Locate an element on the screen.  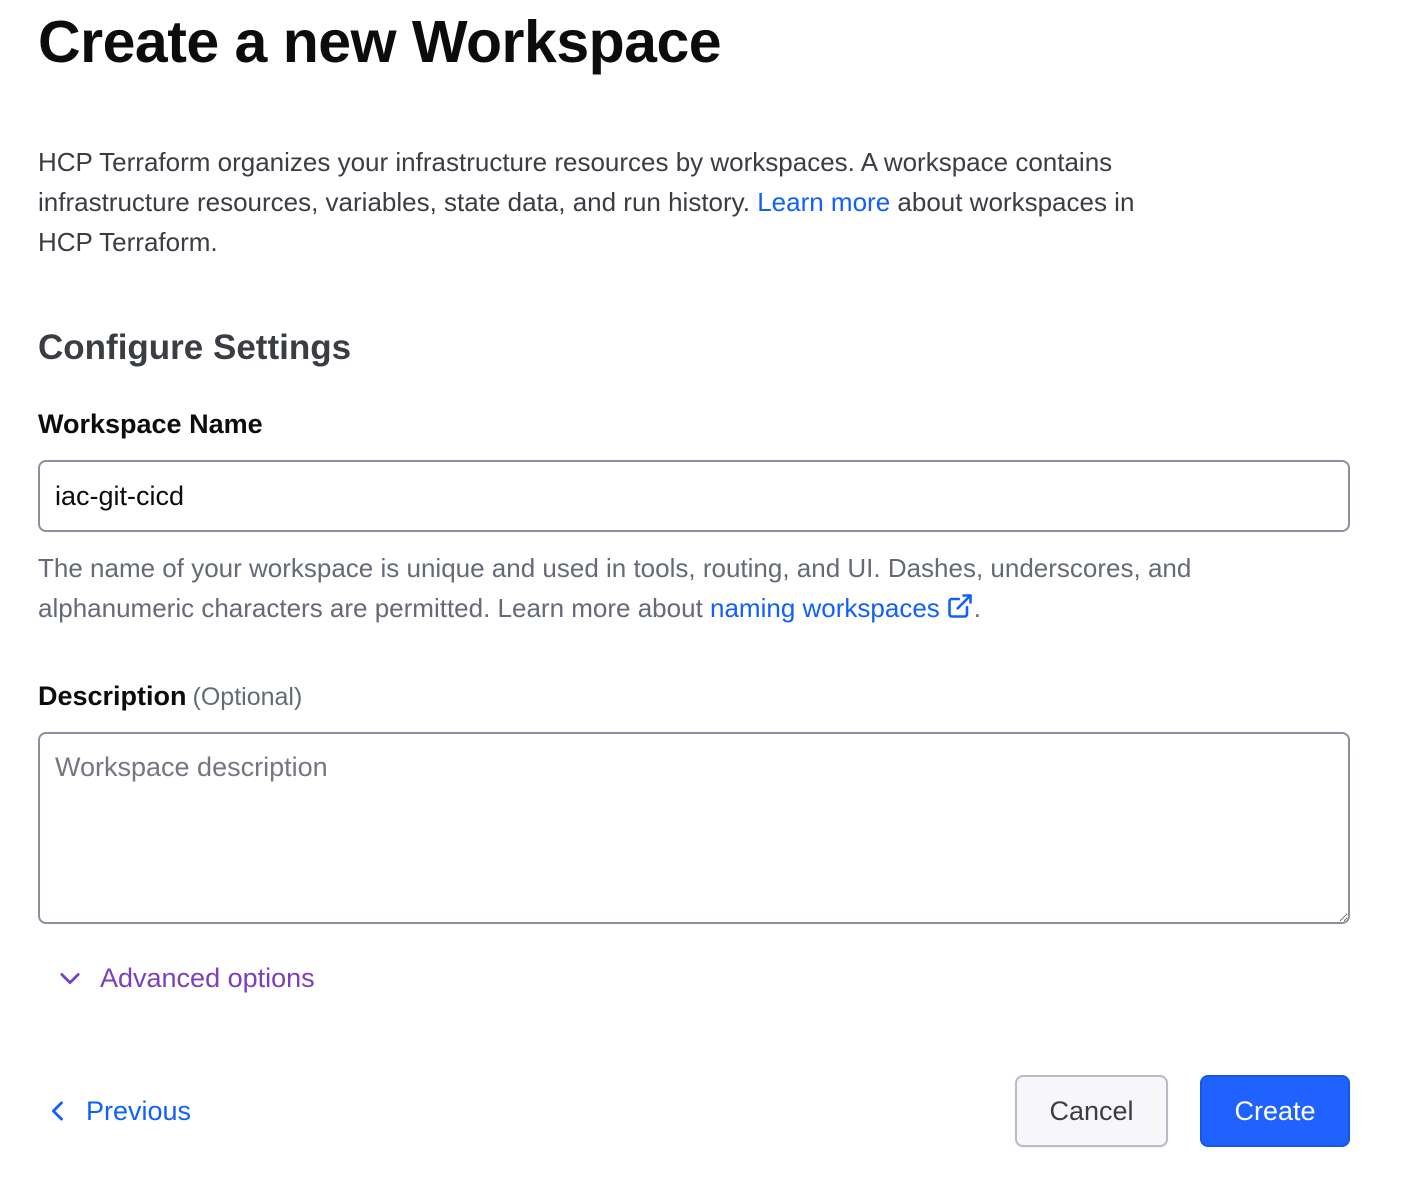
description-label: Description (Optional) is located at coordinates (170, 696).